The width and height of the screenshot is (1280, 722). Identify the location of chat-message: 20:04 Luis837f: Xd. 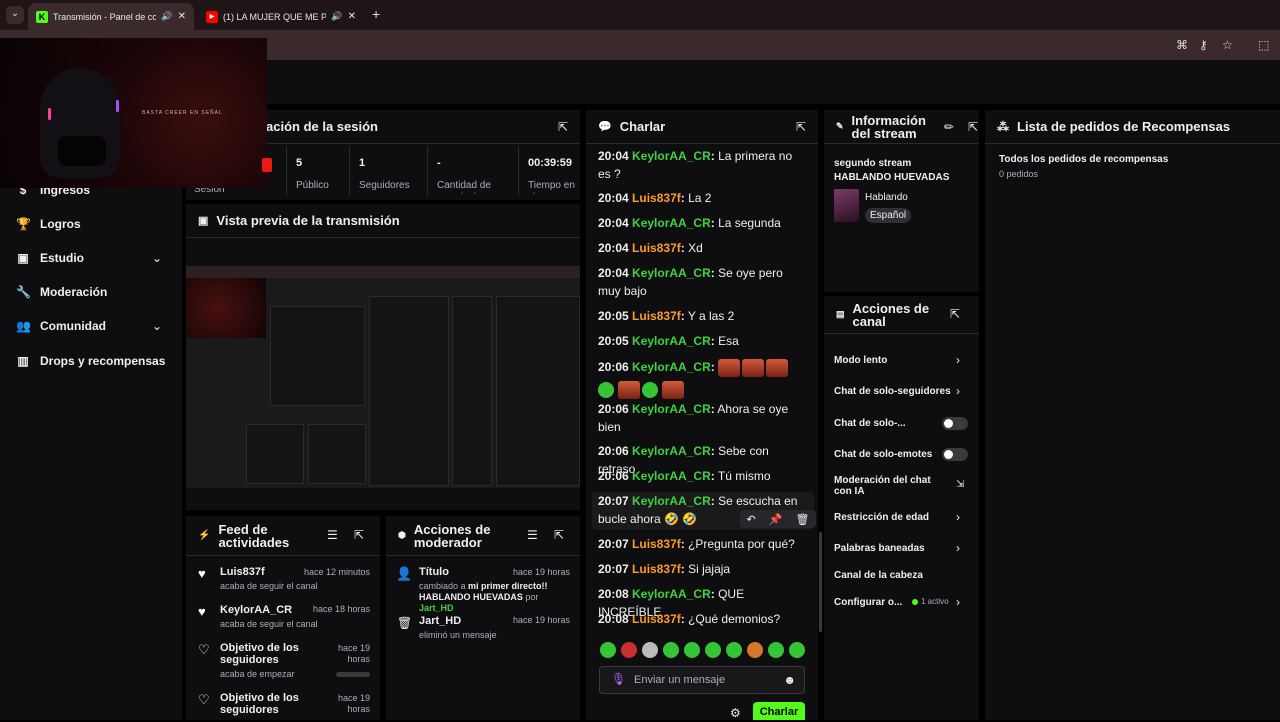
(702, 249).